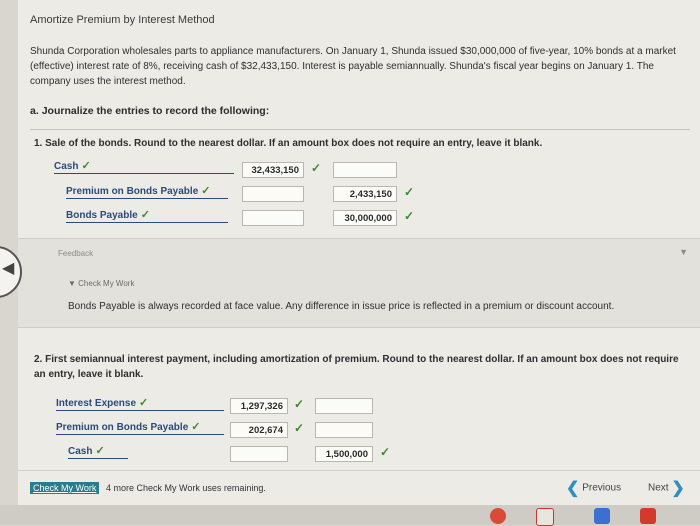 The height and width of the screenshot is (526, 700). Describe the element at coordinates (259, 430) in the screenshot. I see `q2-premium-debit-input: 202,674` at that location.